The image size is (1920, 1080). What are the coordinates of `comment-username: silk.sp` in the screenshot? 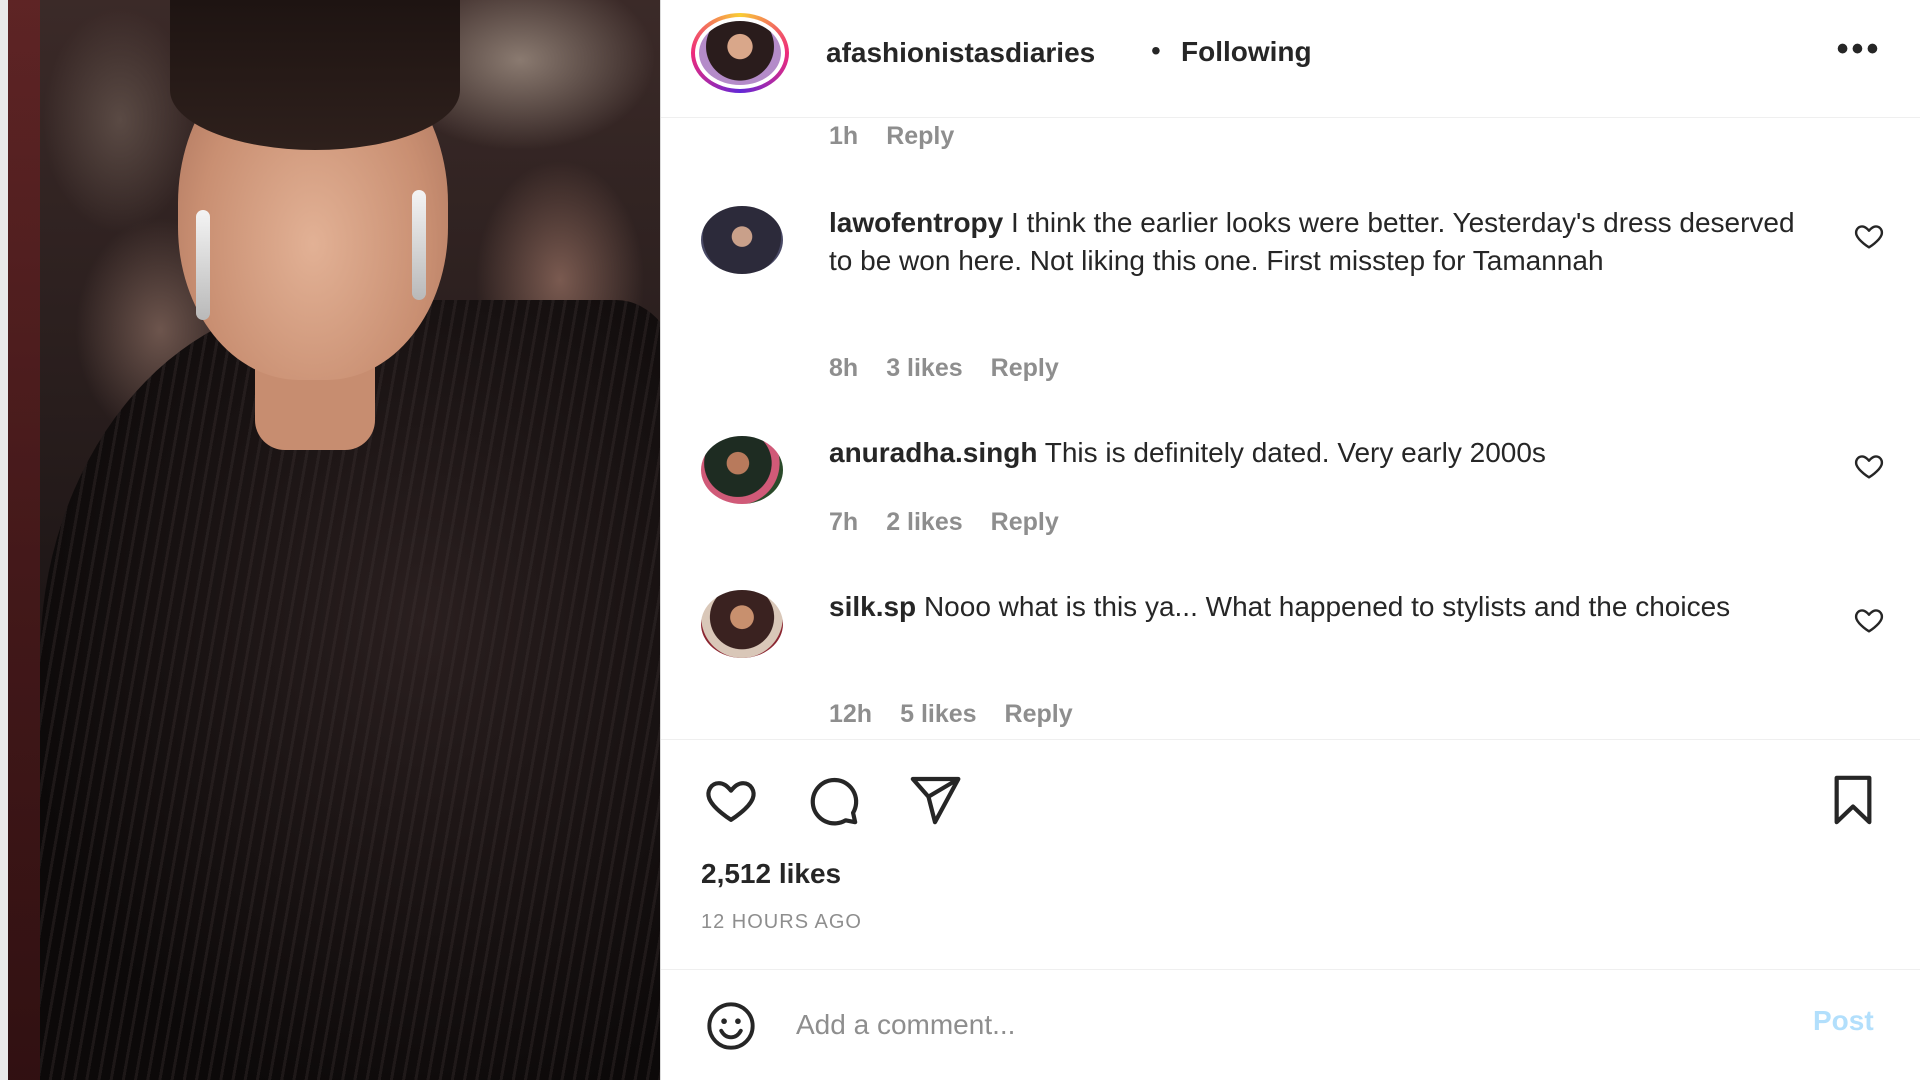 It's located at (872, 606).